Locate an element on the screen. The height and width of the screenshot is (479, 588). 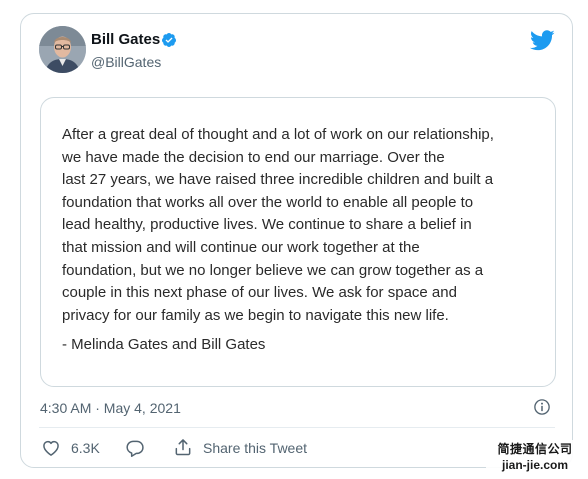
author-name: Bill Gates is located at coordinates (125, 39).